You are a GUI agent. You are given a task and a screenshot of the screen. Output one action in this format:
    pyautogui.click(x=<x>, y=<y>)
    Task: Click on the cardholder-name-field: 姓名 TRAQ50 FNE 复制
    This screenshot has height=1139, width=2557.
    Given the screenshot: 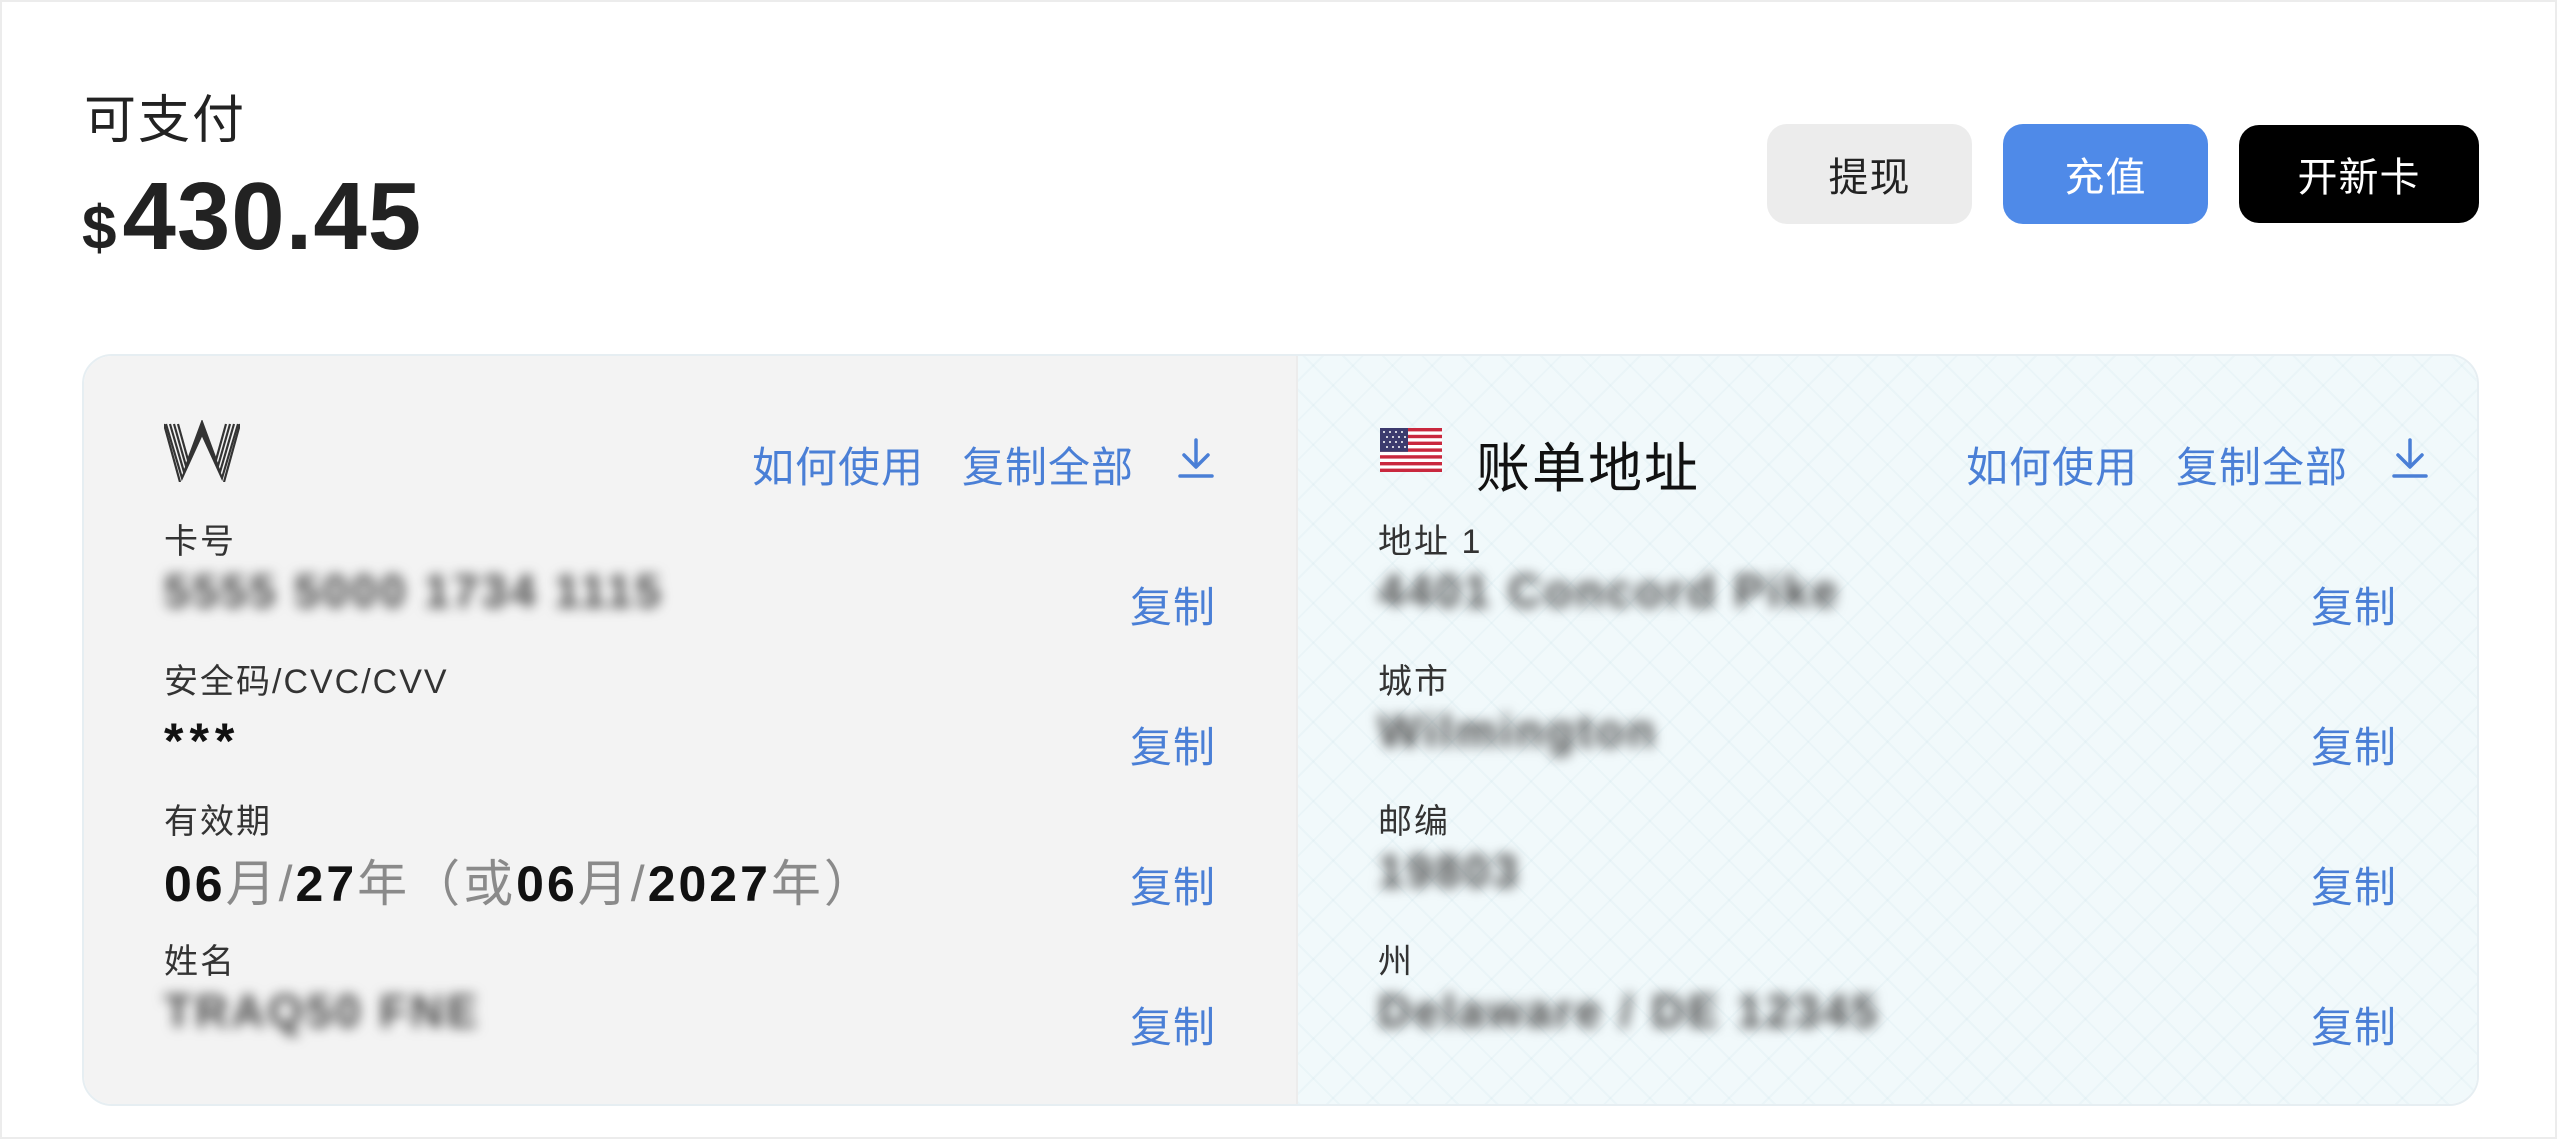 What is the action you would take?
    pyautogui.click(x=690, y=1004)
    